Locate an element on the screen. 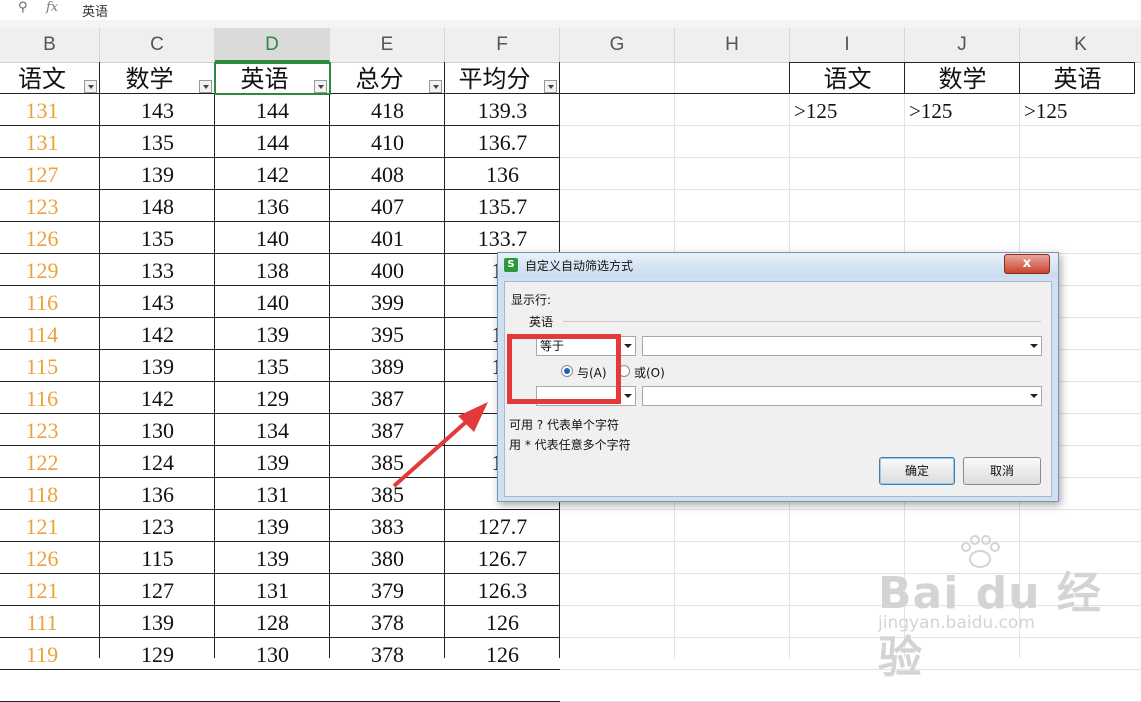  cell-average: 136.7 is located at coordinates (502, 142).